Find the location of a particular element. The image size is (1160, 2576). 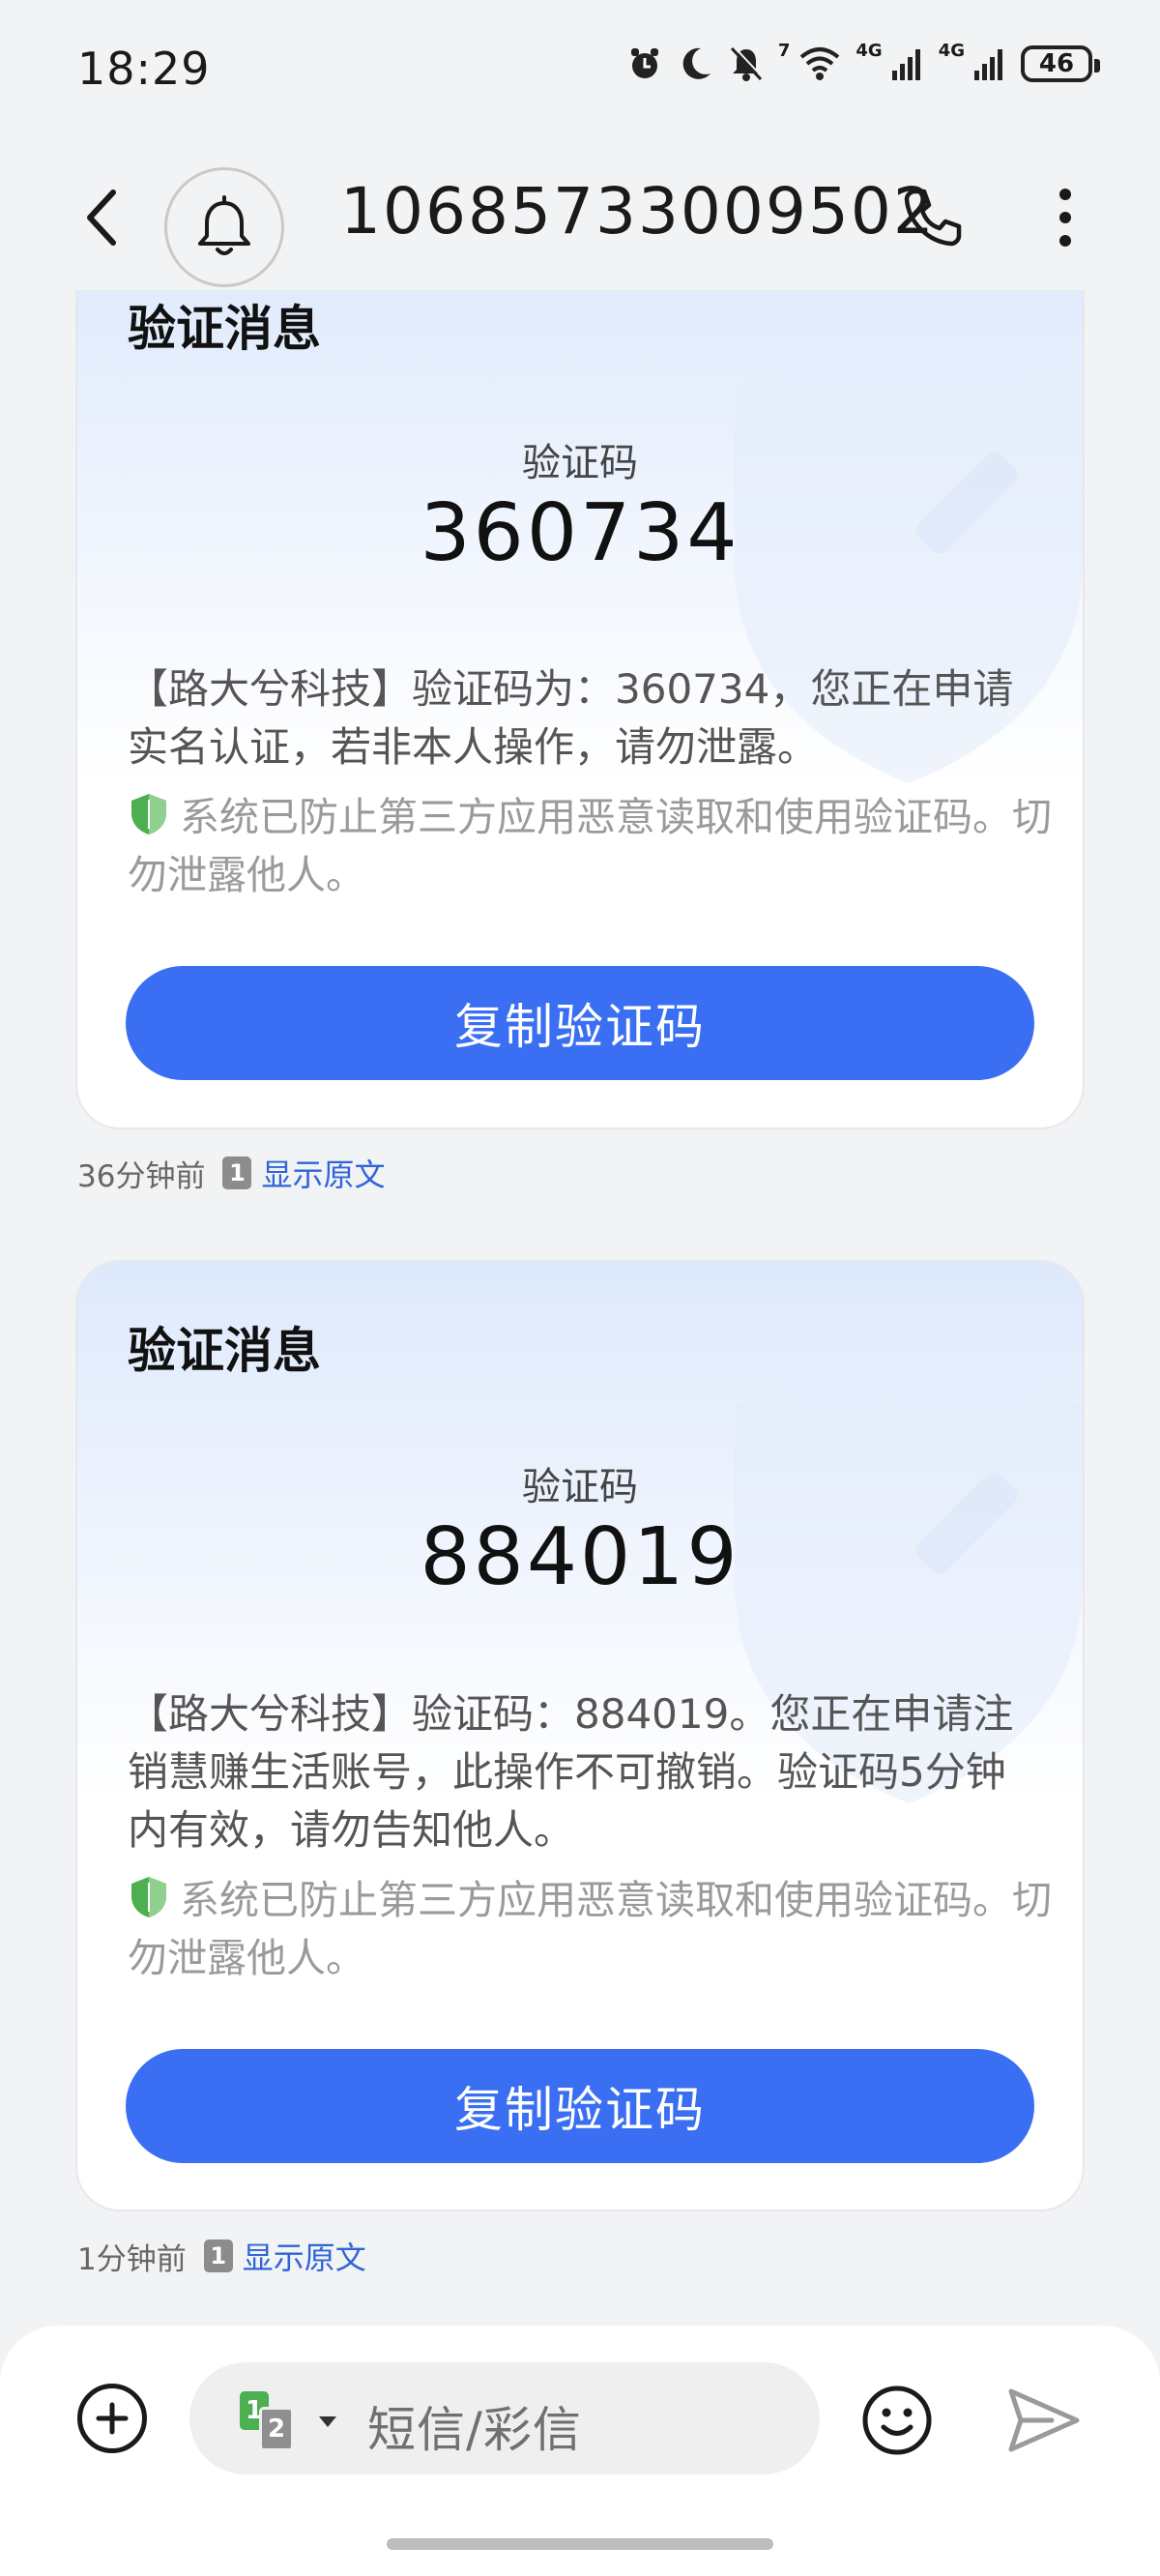

sim-2-icon: 2 is located at coordinates (276, 2429).